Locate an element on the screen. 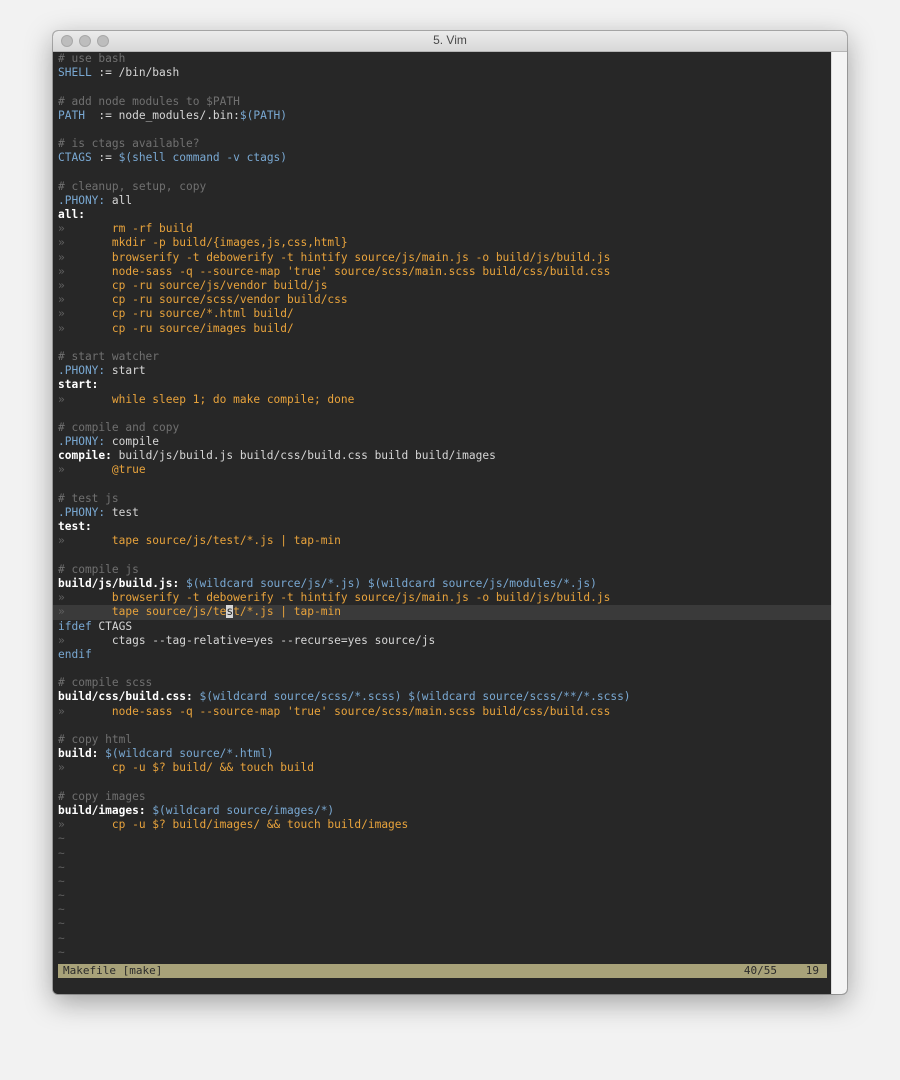  code-line: # use bash is located at coordinates (445, 59).